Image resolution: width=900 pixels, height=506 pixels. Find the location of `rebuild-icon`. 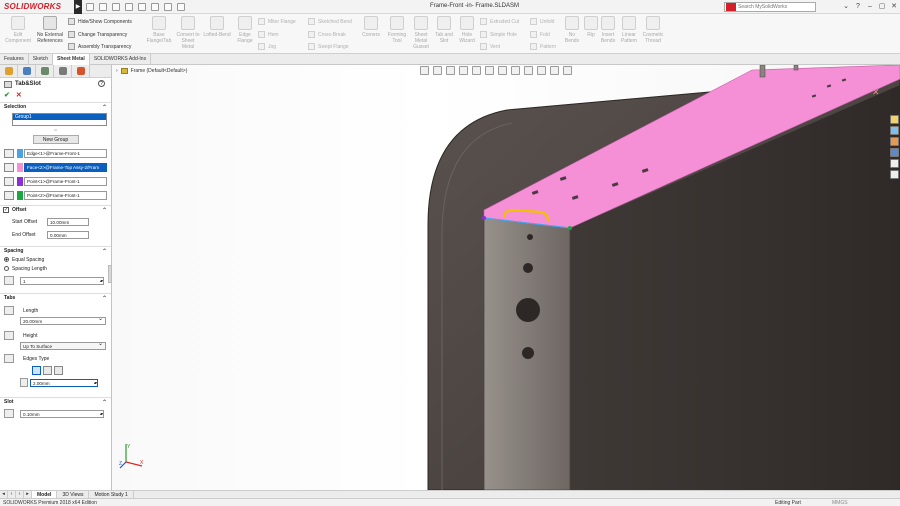

rebuild-icon is located at coordinates (168, 7).